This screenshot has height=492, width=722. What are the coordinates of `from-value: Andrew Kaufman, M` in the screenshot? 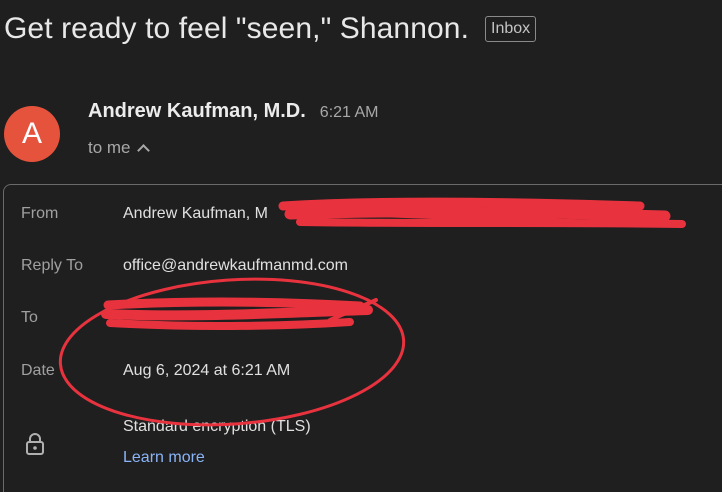 It's located at (195, 213).